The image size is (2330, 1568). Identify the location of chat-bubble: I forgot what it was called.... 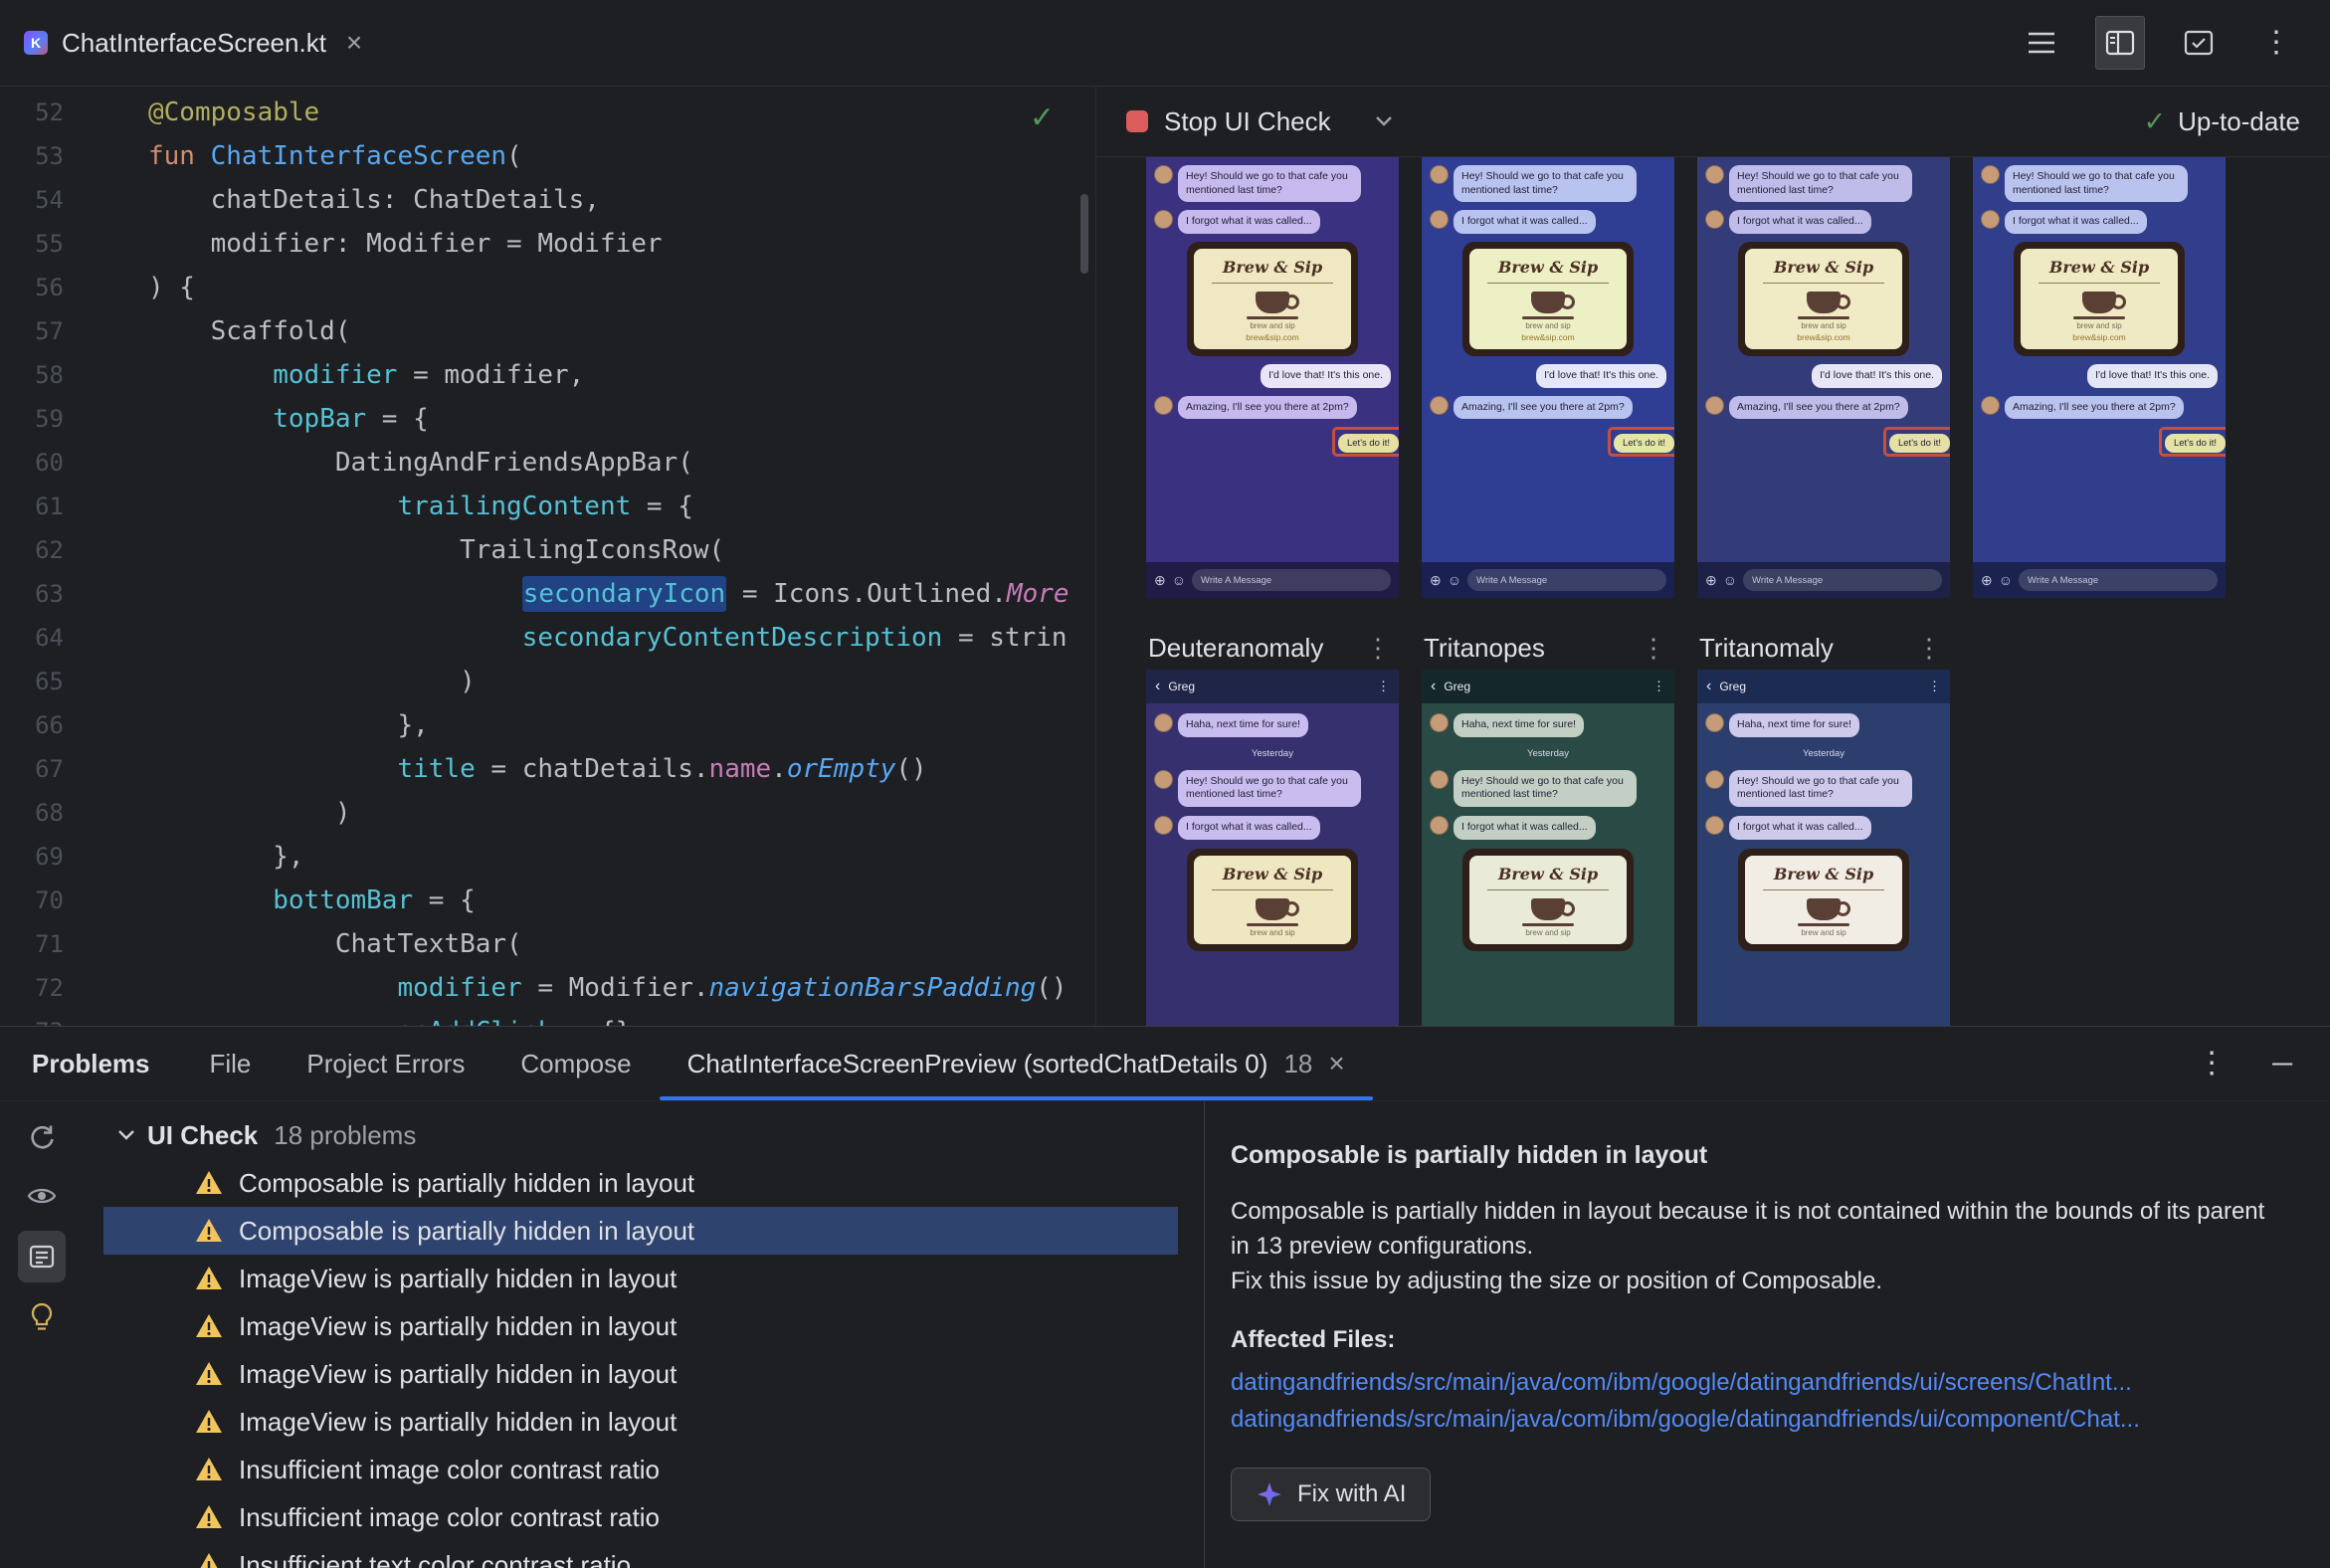
(1800, 222).